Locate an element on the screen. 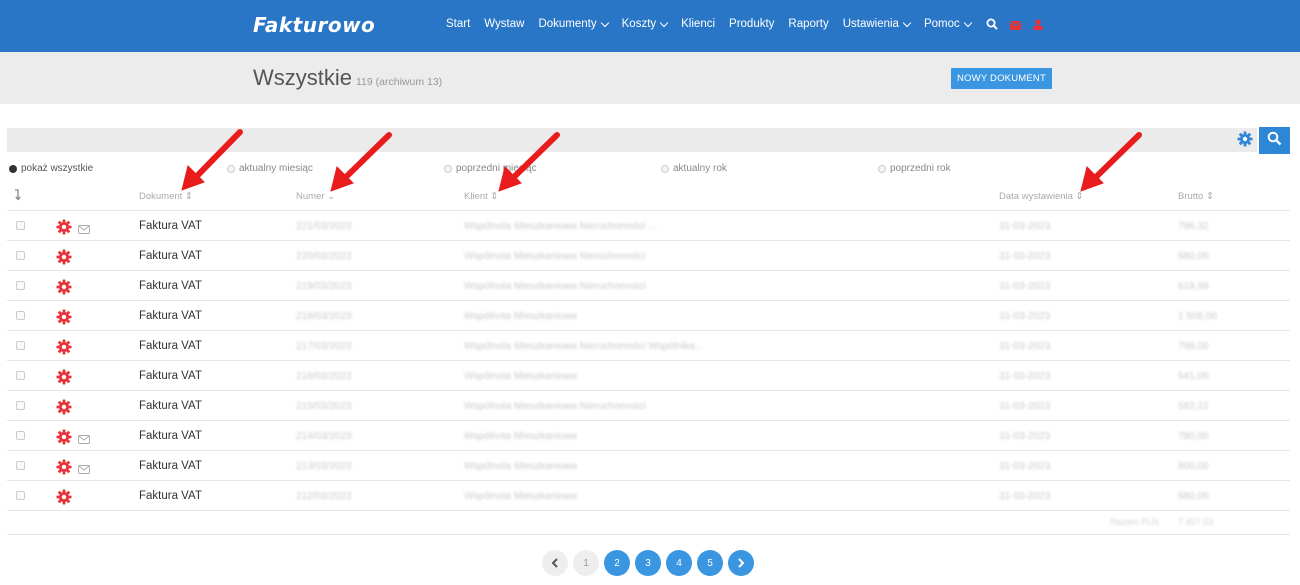 The width and height of the screenshot is (1300, 585). annotation-arrow-number is located at coordinates (361, 162).